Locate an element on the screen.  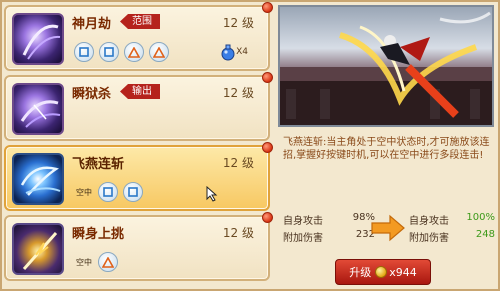
next-stats: 自身攻击 100% 附加伤害 248 is located at coordinates (452, 229).